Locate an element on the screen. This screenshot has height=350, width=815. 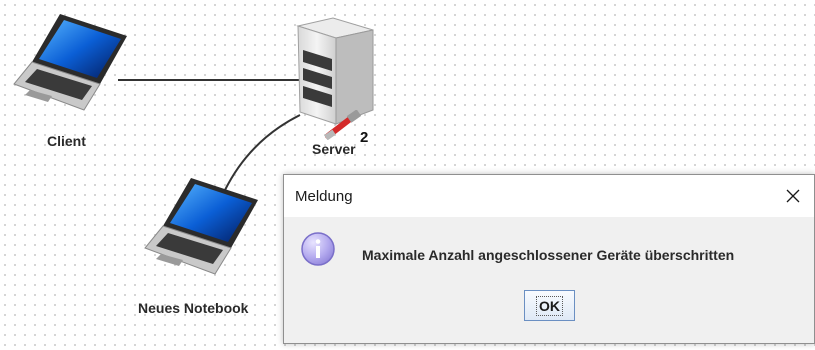
dialog-title: Meldung is located at coordinates (324, 196).